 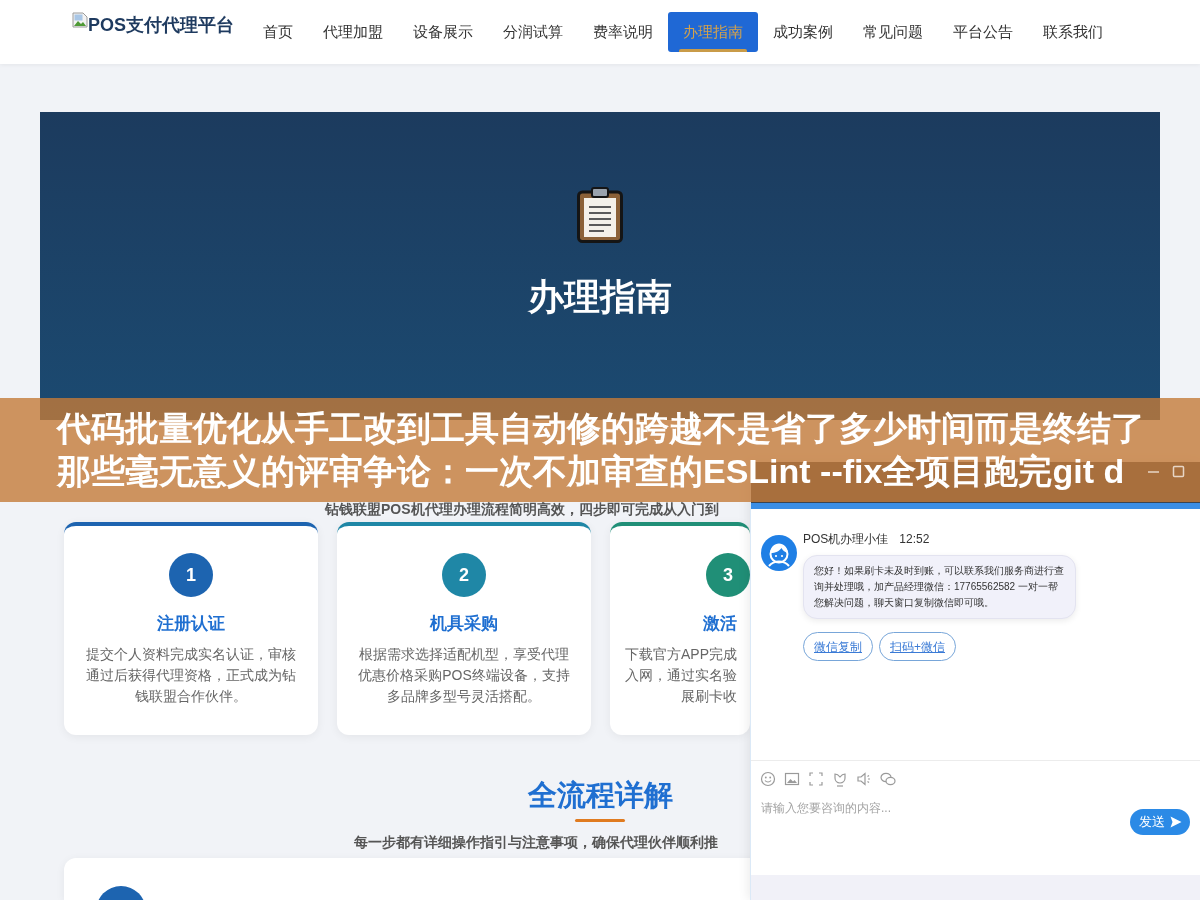 What do you see at coordinates (600, 795) in the screenshot?
I see `section-title: 全流程详解` at bounding box center [600, 795].